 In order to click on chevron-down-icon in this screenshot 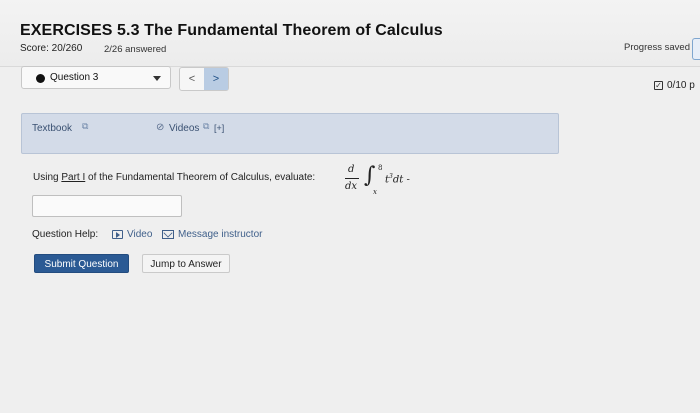, I will do `click(157, 78)`.